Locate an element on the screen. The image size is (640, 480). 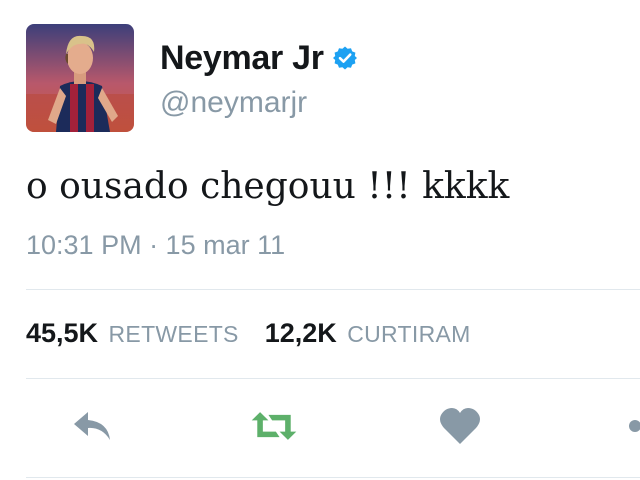
retweet-button is located at coordinates (274, 426).